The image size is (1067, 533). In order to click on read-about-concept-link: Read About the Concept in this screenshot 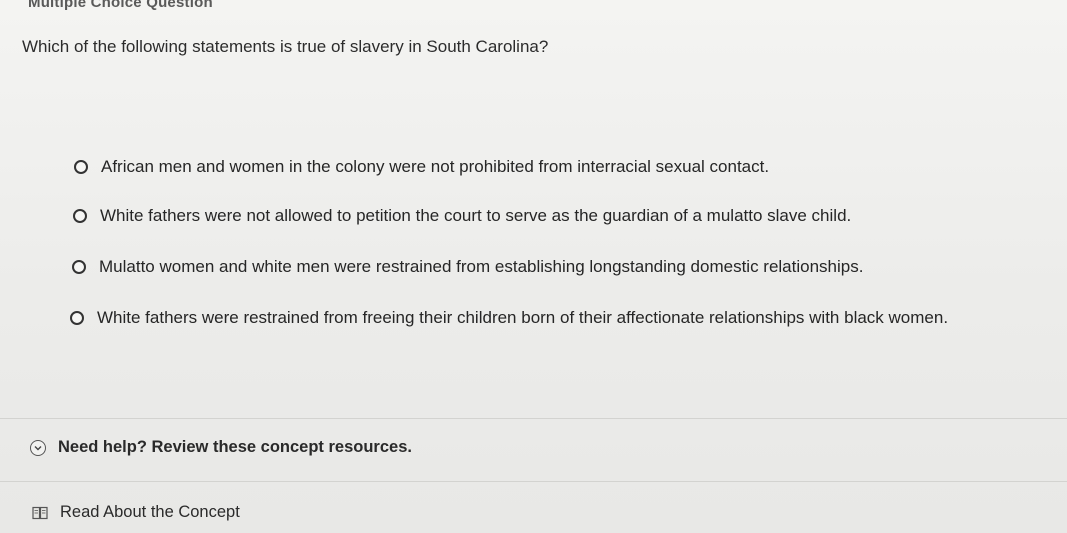, I will do `click(136, 512)`.